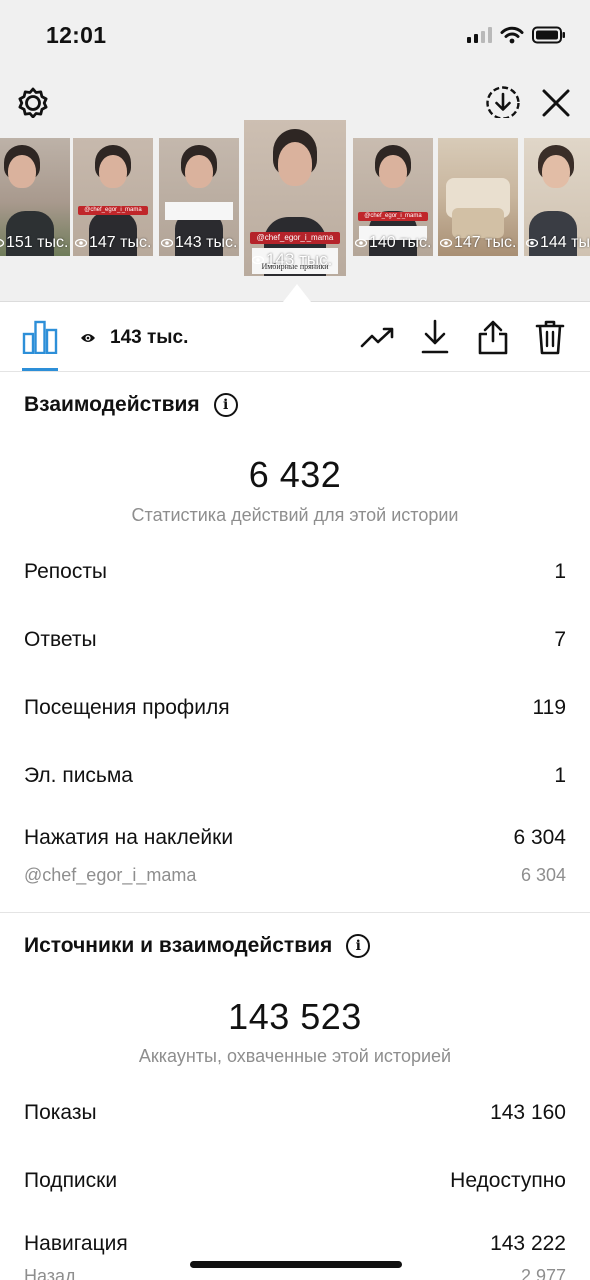  What do you see at coordinates (548, 35) in the screenshot?
I see `battery-icon` at bounding box center [548, 35].